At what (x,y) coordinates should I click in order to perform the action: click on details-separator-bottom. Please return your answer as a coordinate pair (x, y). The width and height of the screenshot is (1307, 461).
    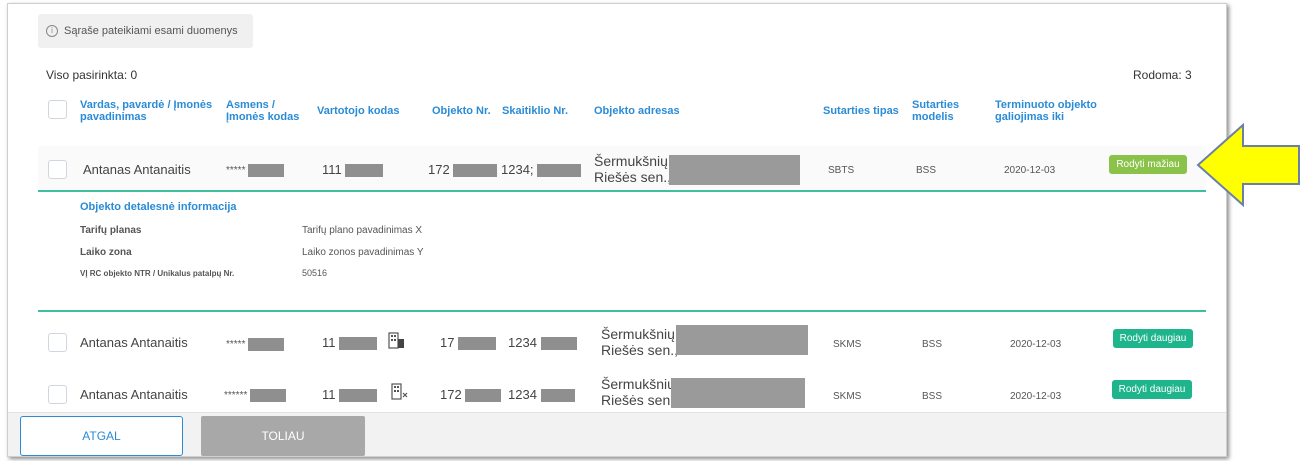
    Looking at the image, I should click on (622, 311).